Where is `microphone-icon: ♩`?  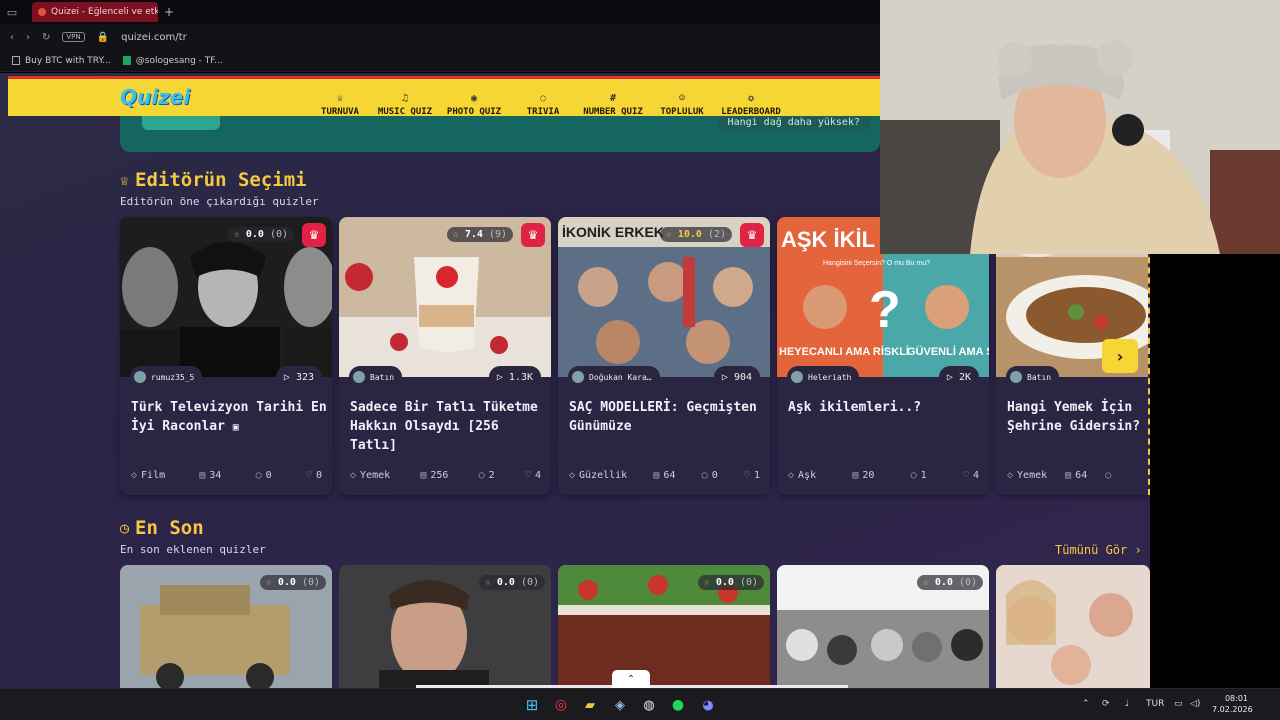
microphone-icon: ♩ is located at coordinates (1127, 704).